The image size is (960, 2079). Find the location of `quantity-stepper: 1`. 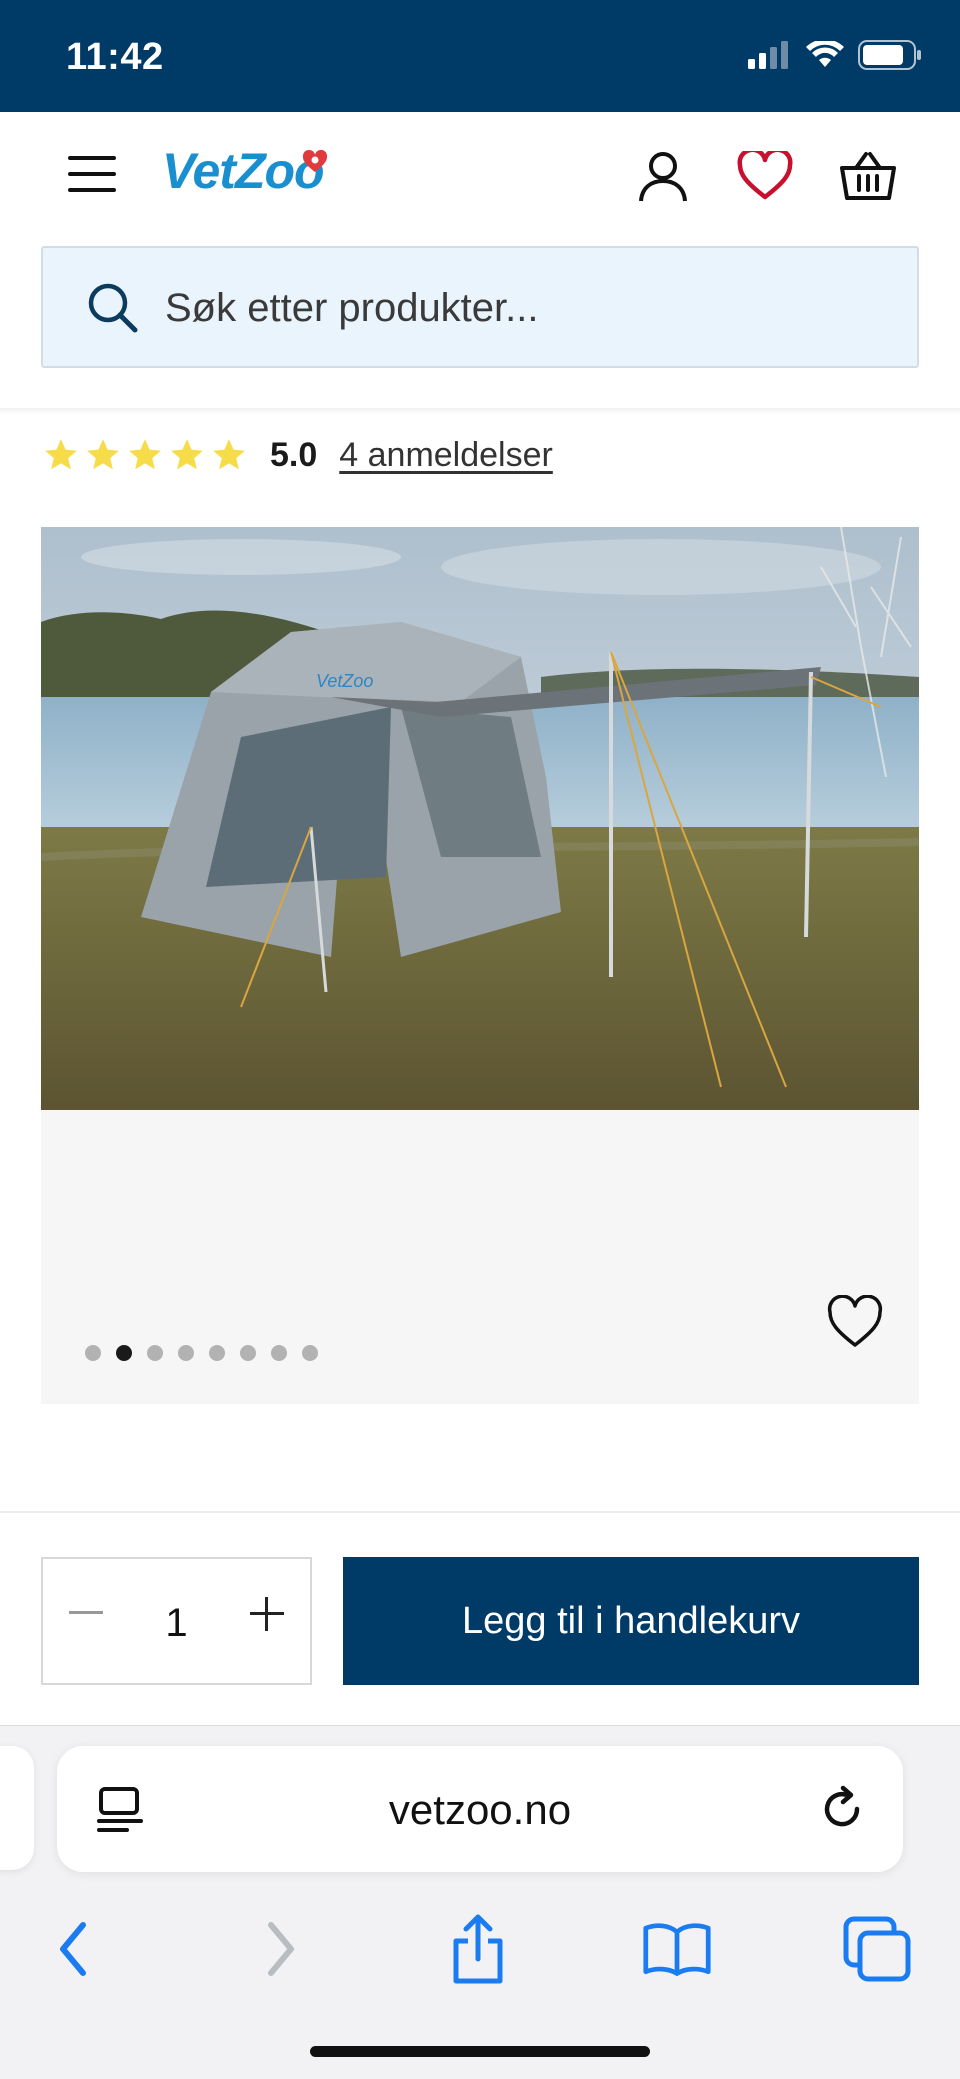

quantity-stepper: 1 is located at coordinates (176, 1621).